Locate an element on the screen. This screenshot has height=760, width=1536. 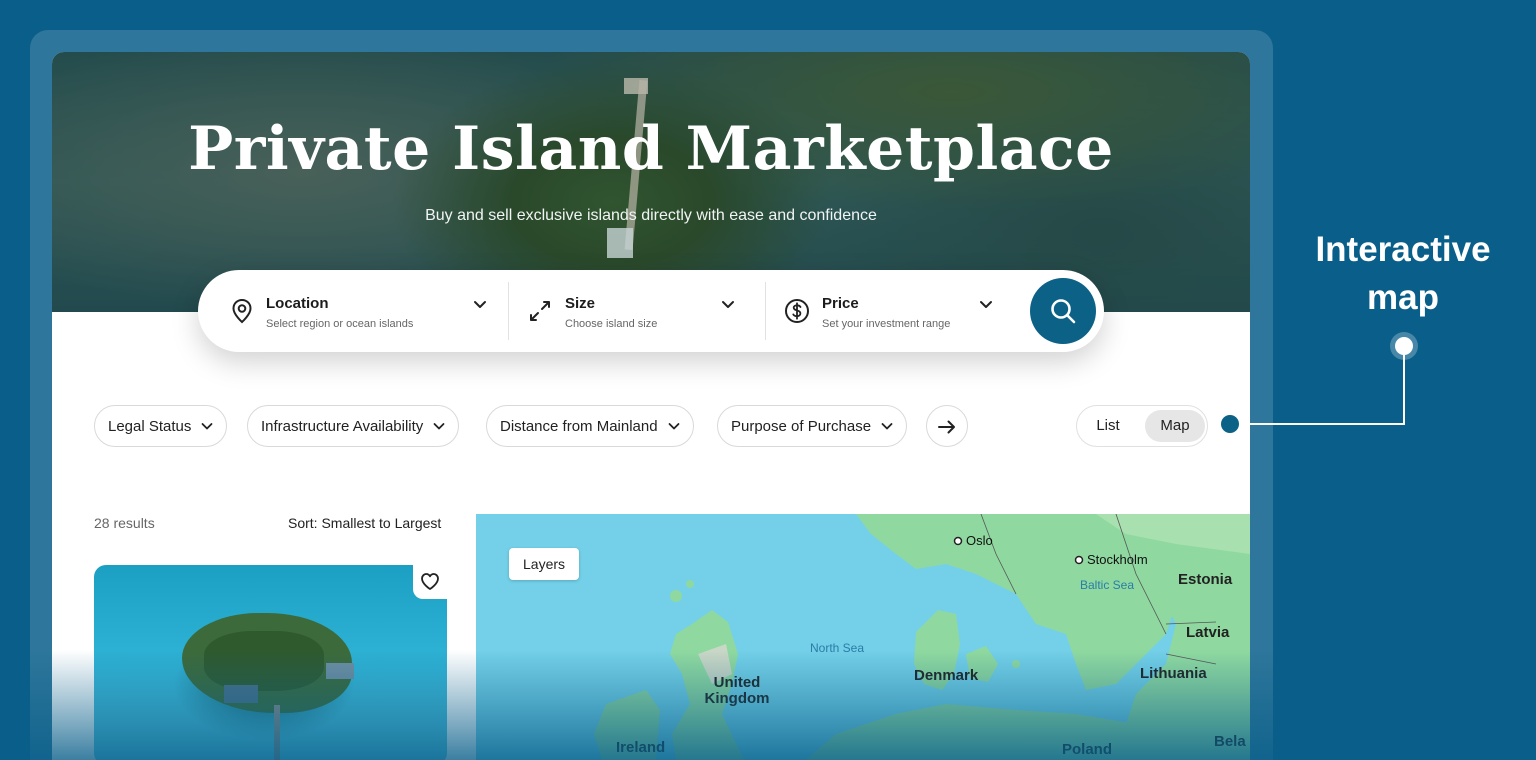
map-label-country: Bela is located at coordinates (1230, 741).